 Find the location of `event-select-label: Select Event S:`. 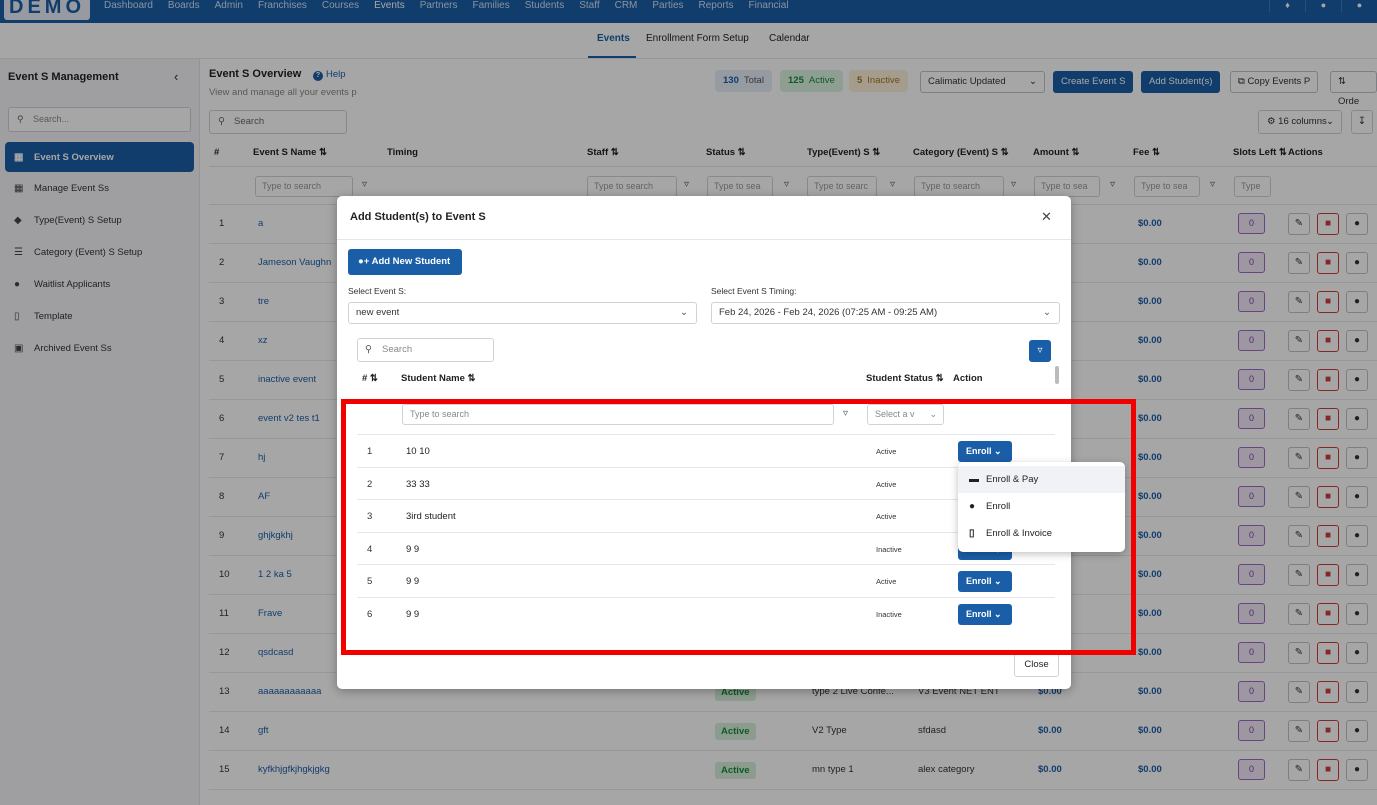

event-select-label: Select Event S: is located at coordinates (377, 291).